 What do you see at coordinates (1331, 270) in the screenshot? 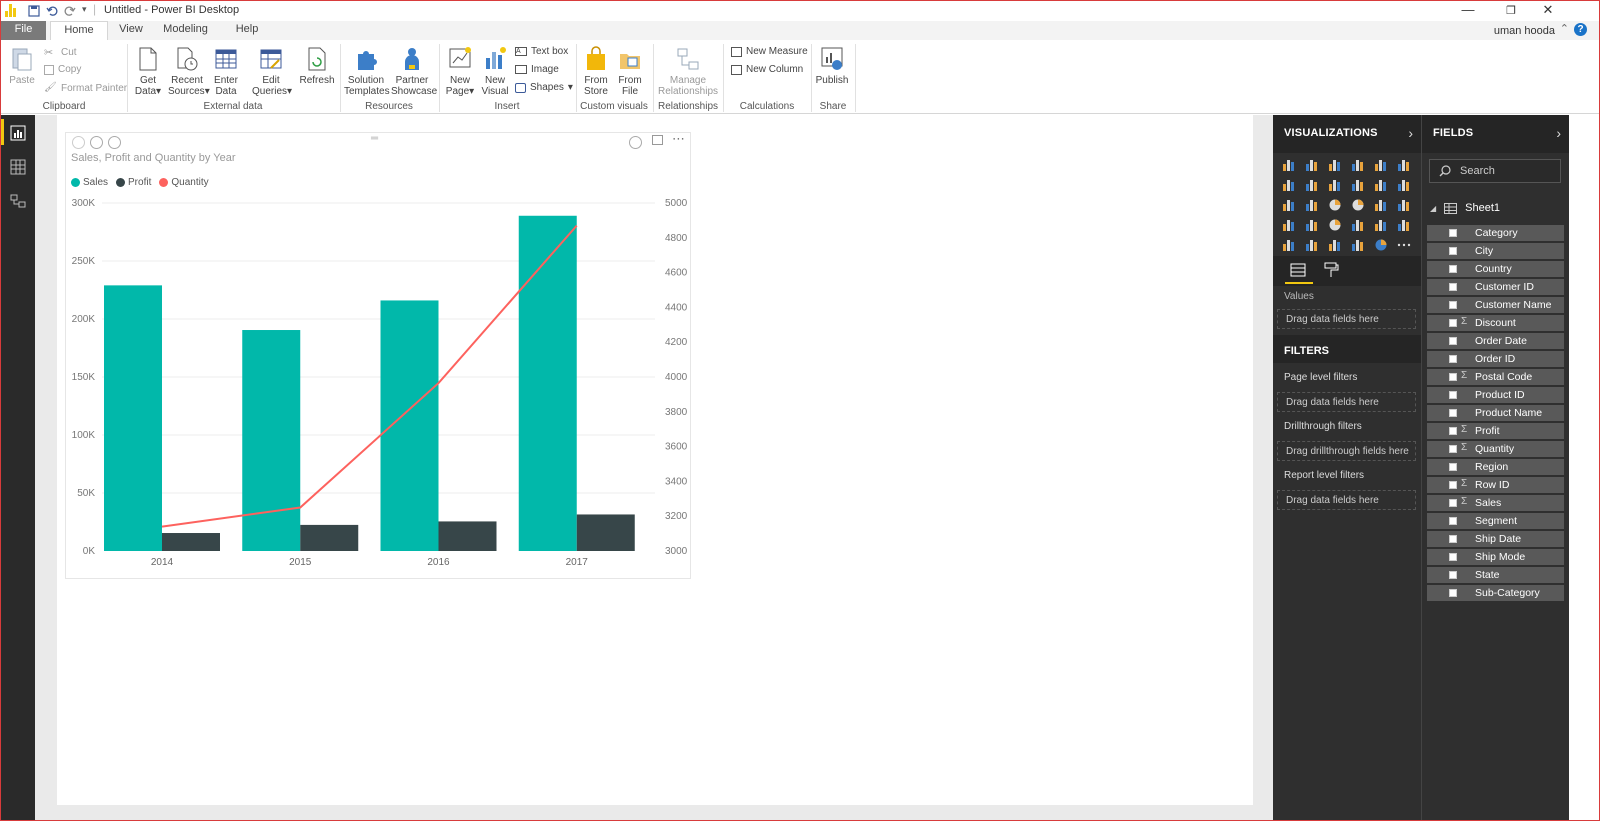
I see `format-paint-roller-icon` at bounding box center [1331, 270].